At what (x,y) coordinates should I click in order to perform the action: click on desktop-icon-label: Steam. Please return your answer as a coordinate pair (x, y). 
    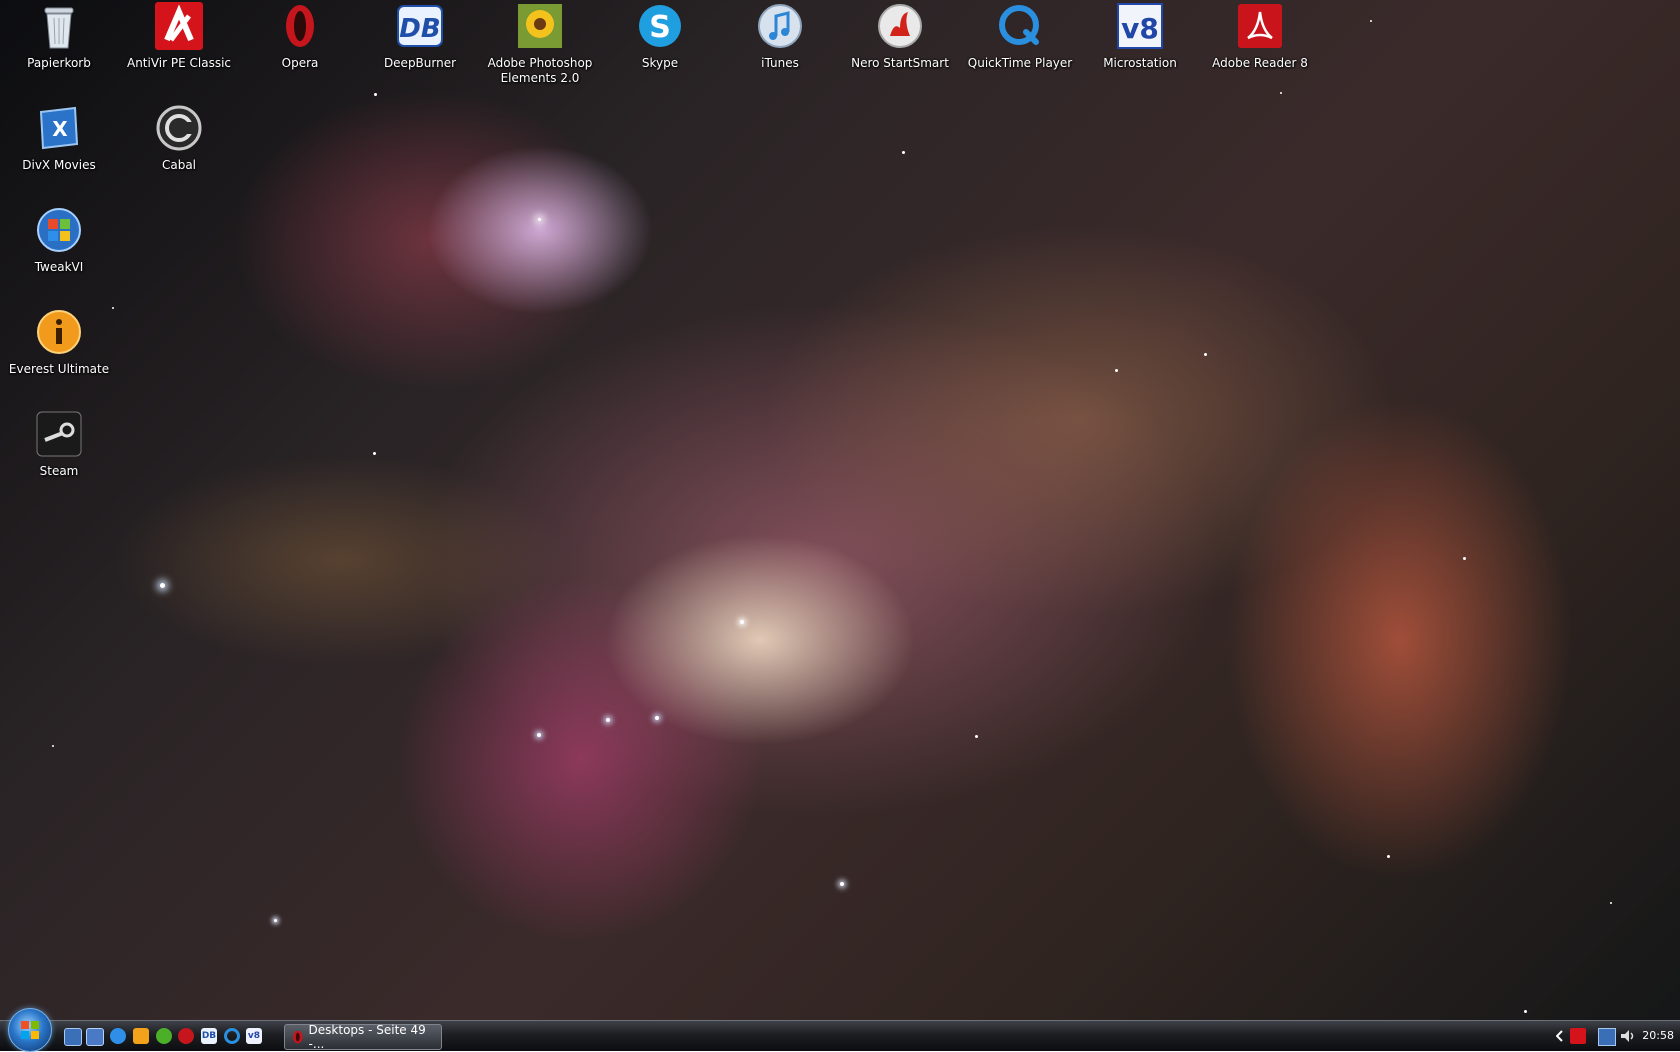
    Looking at the image, I should click on (59, 471).